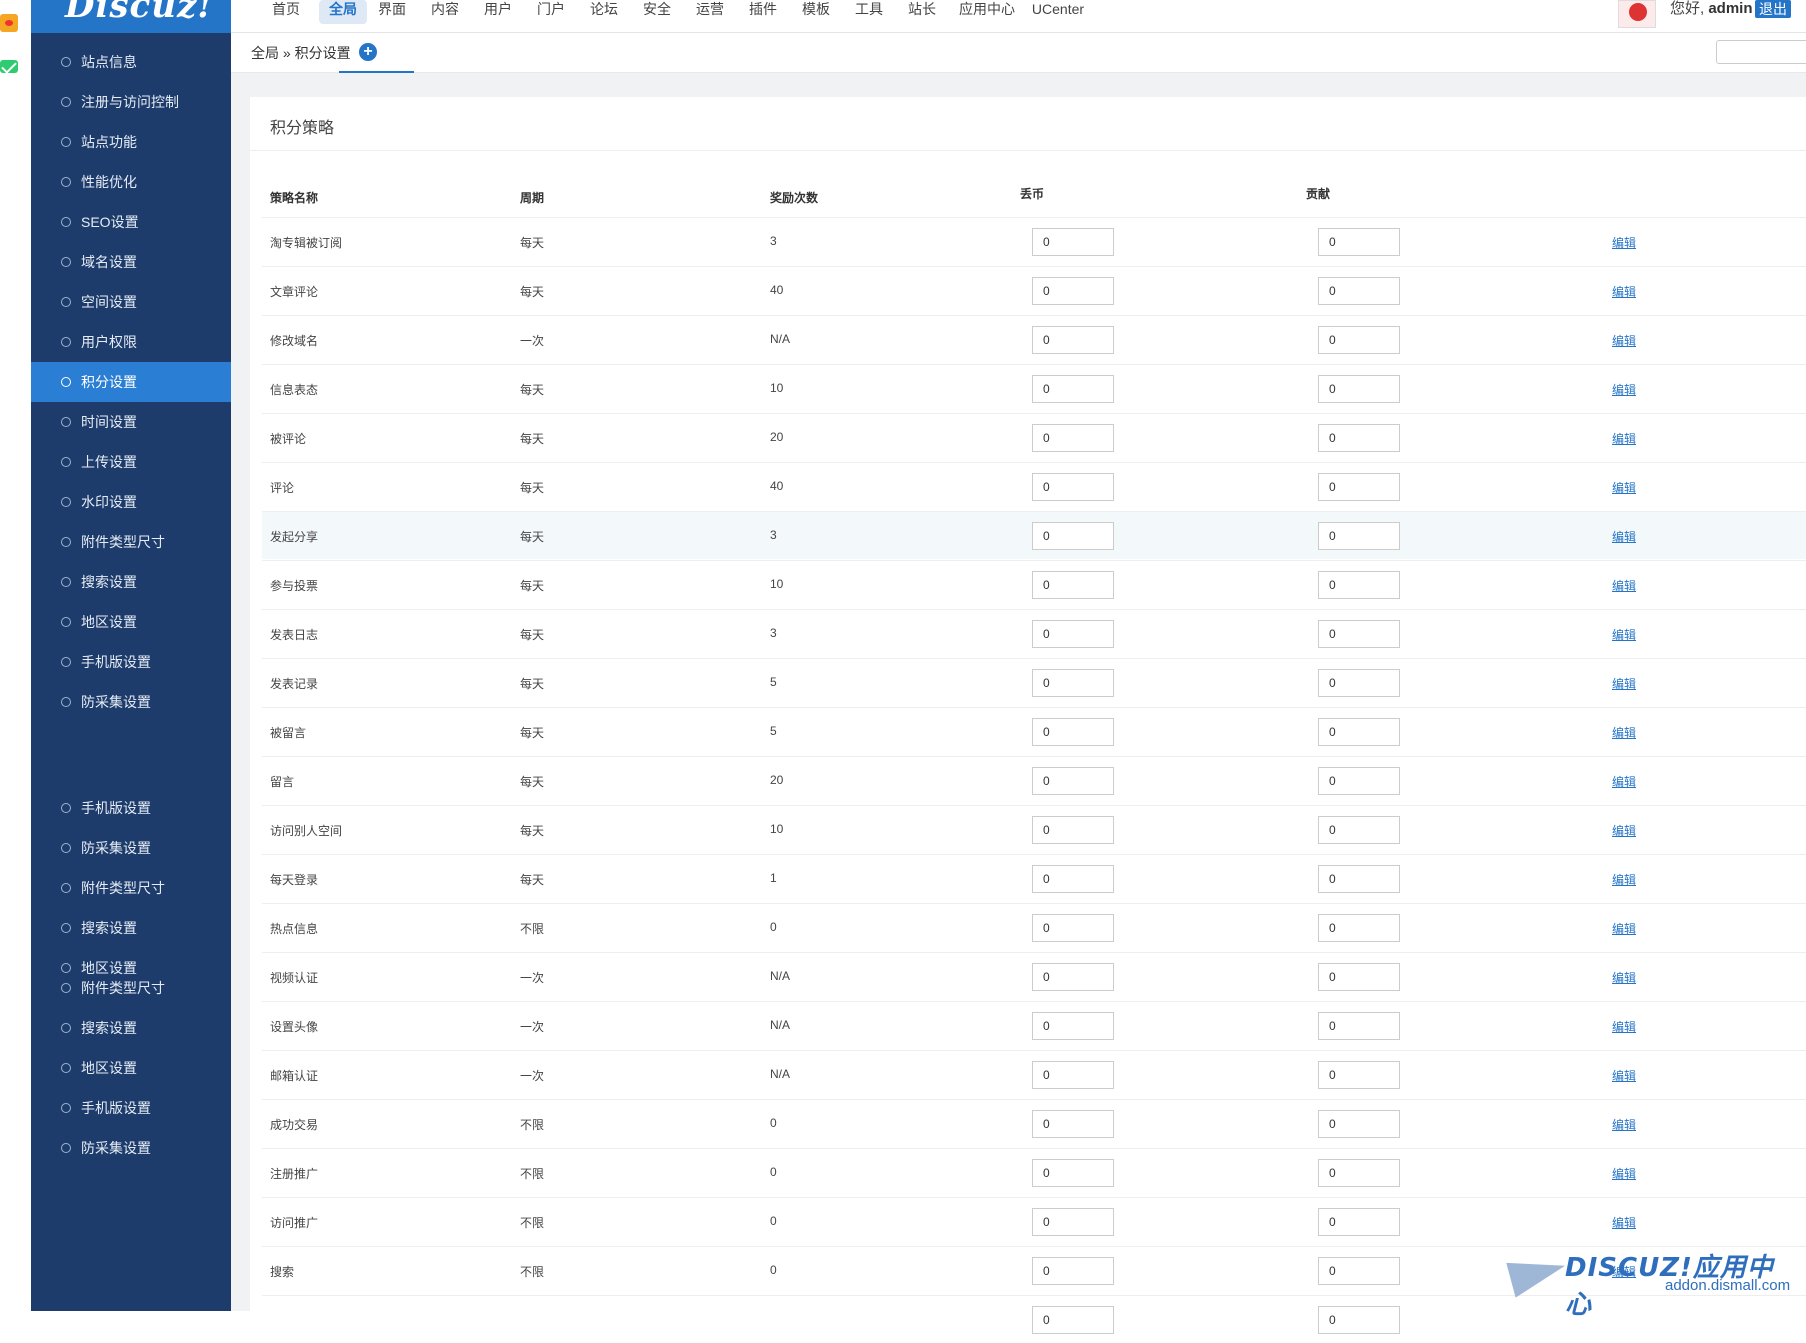 This screenshot has height=1343, width=1806. What do you see at coordinates (1773, 9) in the screenshot?
I see `logout-button: 退出` at bounding box center [1773, 9].